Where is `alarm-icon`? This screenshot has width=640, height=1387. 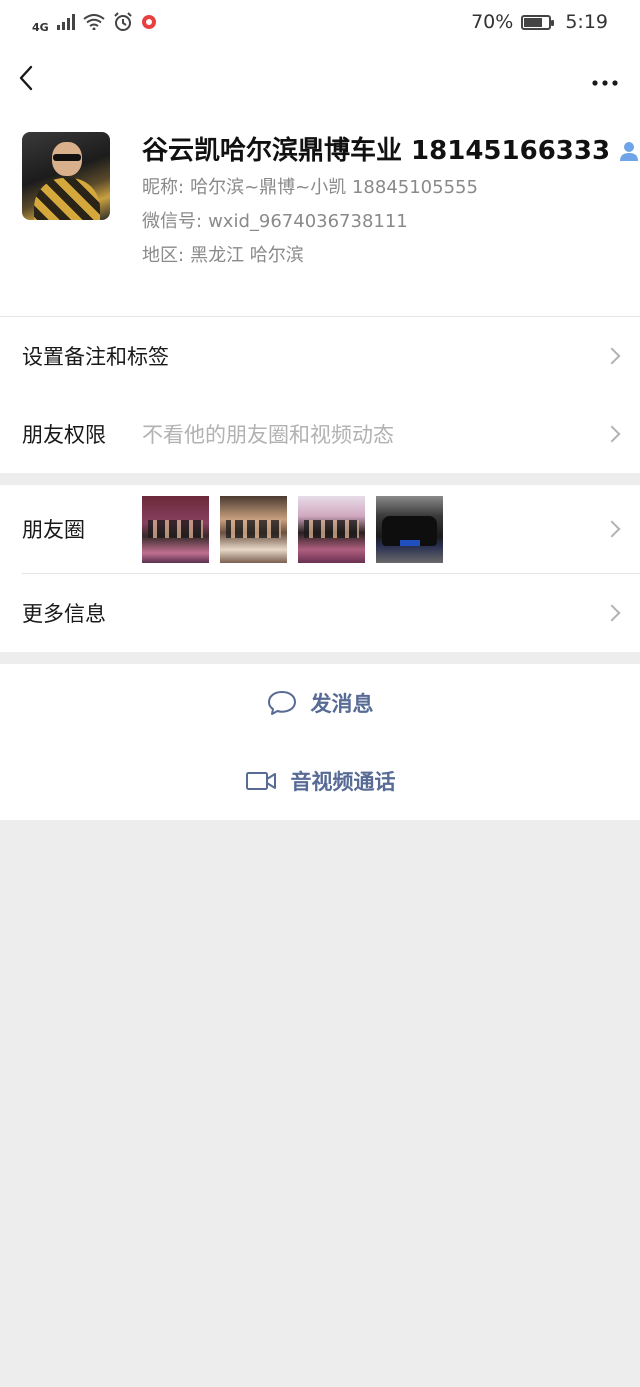 alarm-icon is located at coordinates (122, 21).